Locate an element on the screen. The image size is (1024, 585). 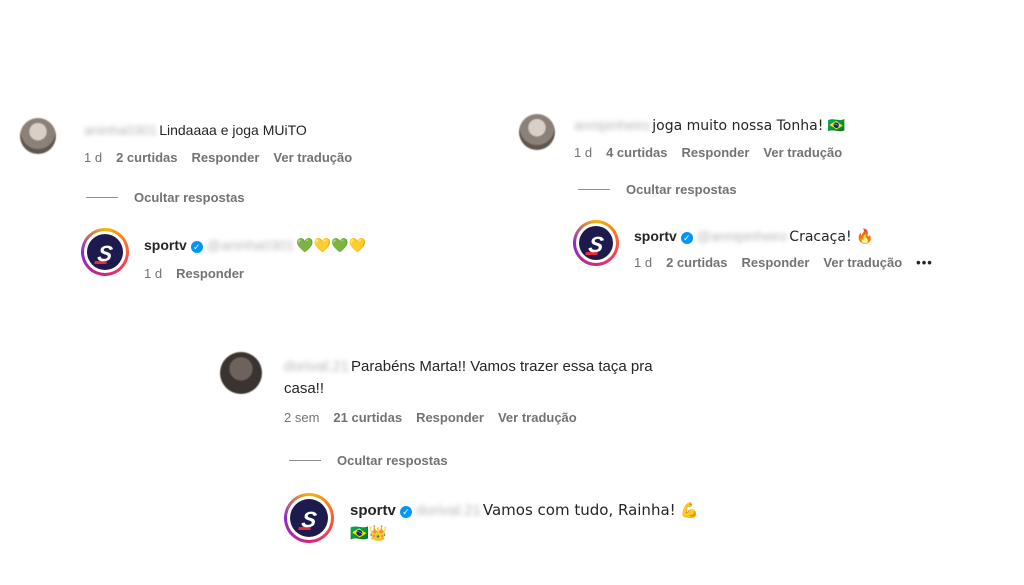
comment-text-line2: casa!! is located at coordinates (304, 388).